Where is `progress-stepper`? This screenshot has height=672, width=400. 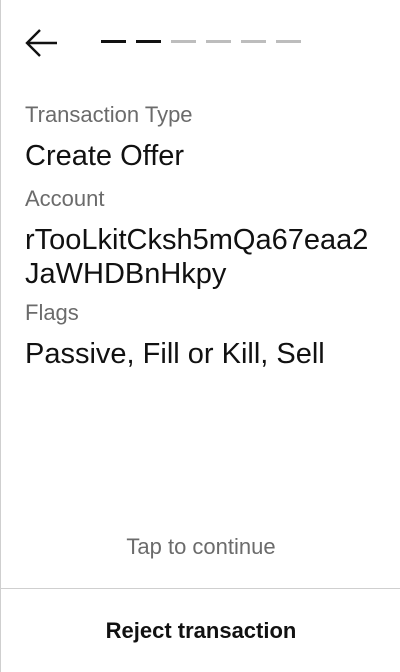
progress-stepper is located at coordinates (201, 42).